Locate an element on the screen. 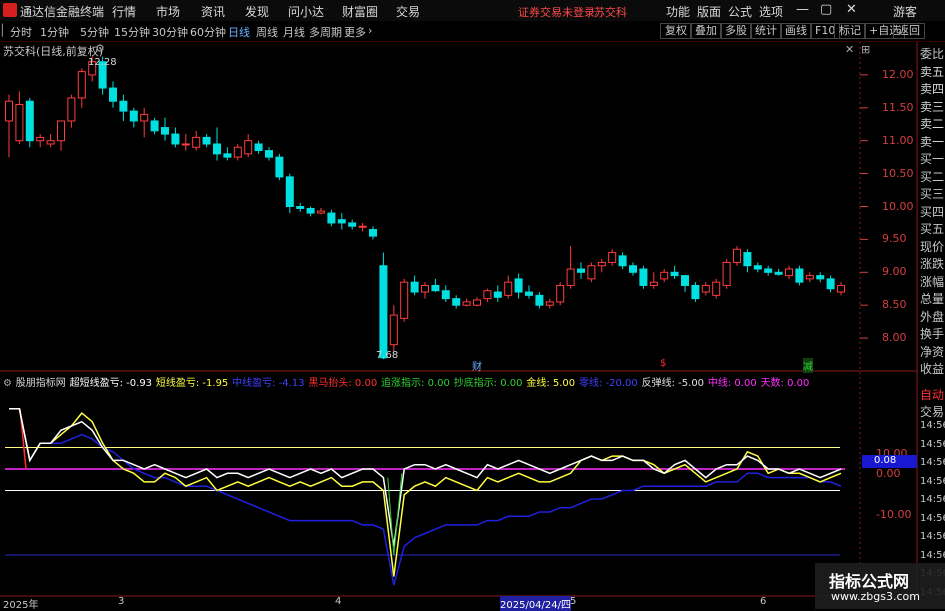  guest-label: 游客 is located at coordinates (905, 11).